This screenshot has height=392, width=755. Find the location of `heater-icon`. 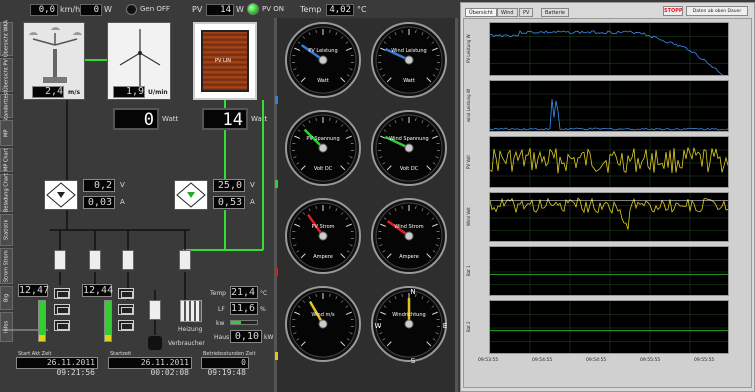

heater-icon is located at coordinates (191, 311).